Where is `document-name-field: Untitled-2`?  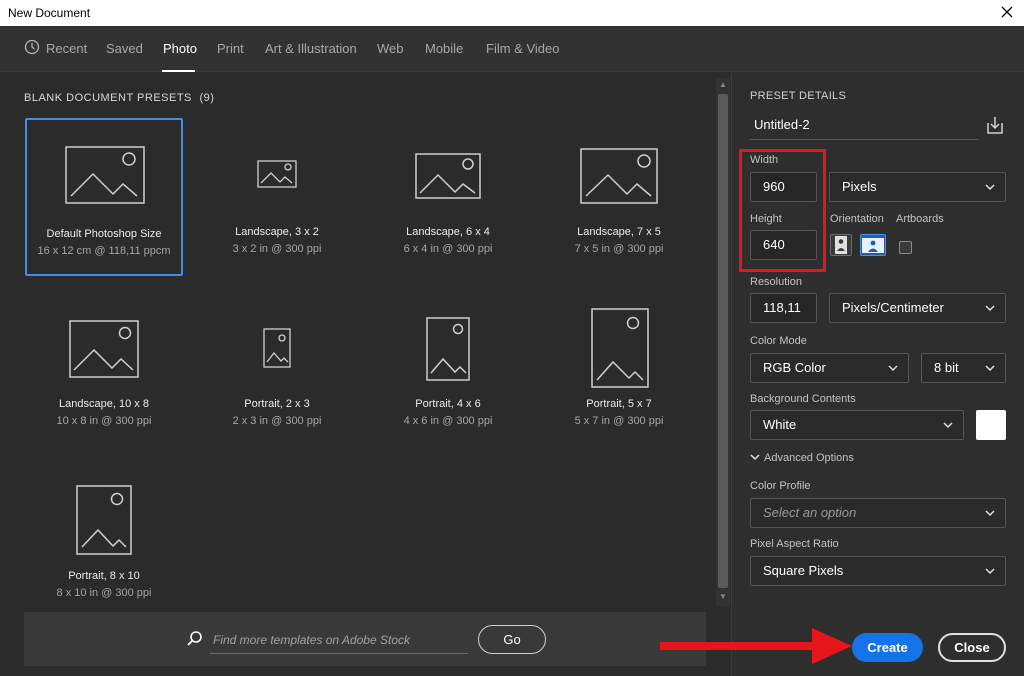 document-name-field: Untitled-2 is located at coordinates (864, 126).